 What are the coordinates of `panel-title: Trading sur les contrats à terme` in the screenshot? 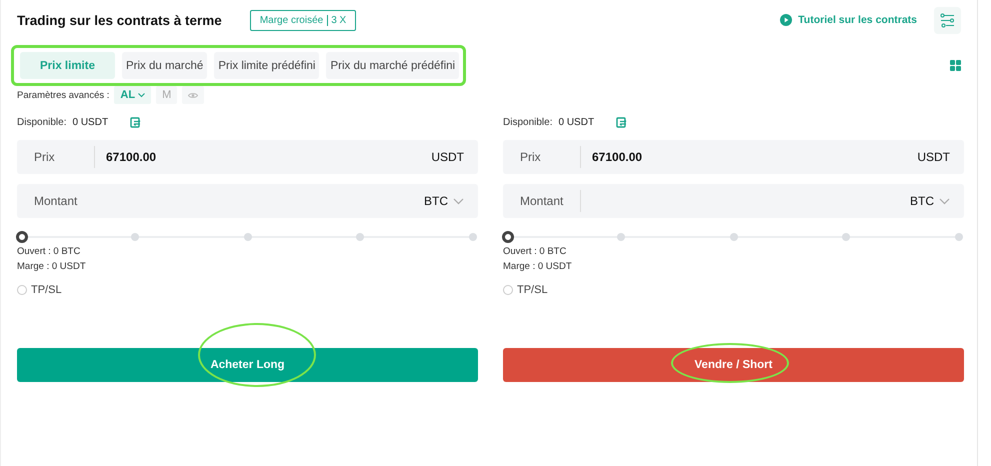 It's located at (119, 20).